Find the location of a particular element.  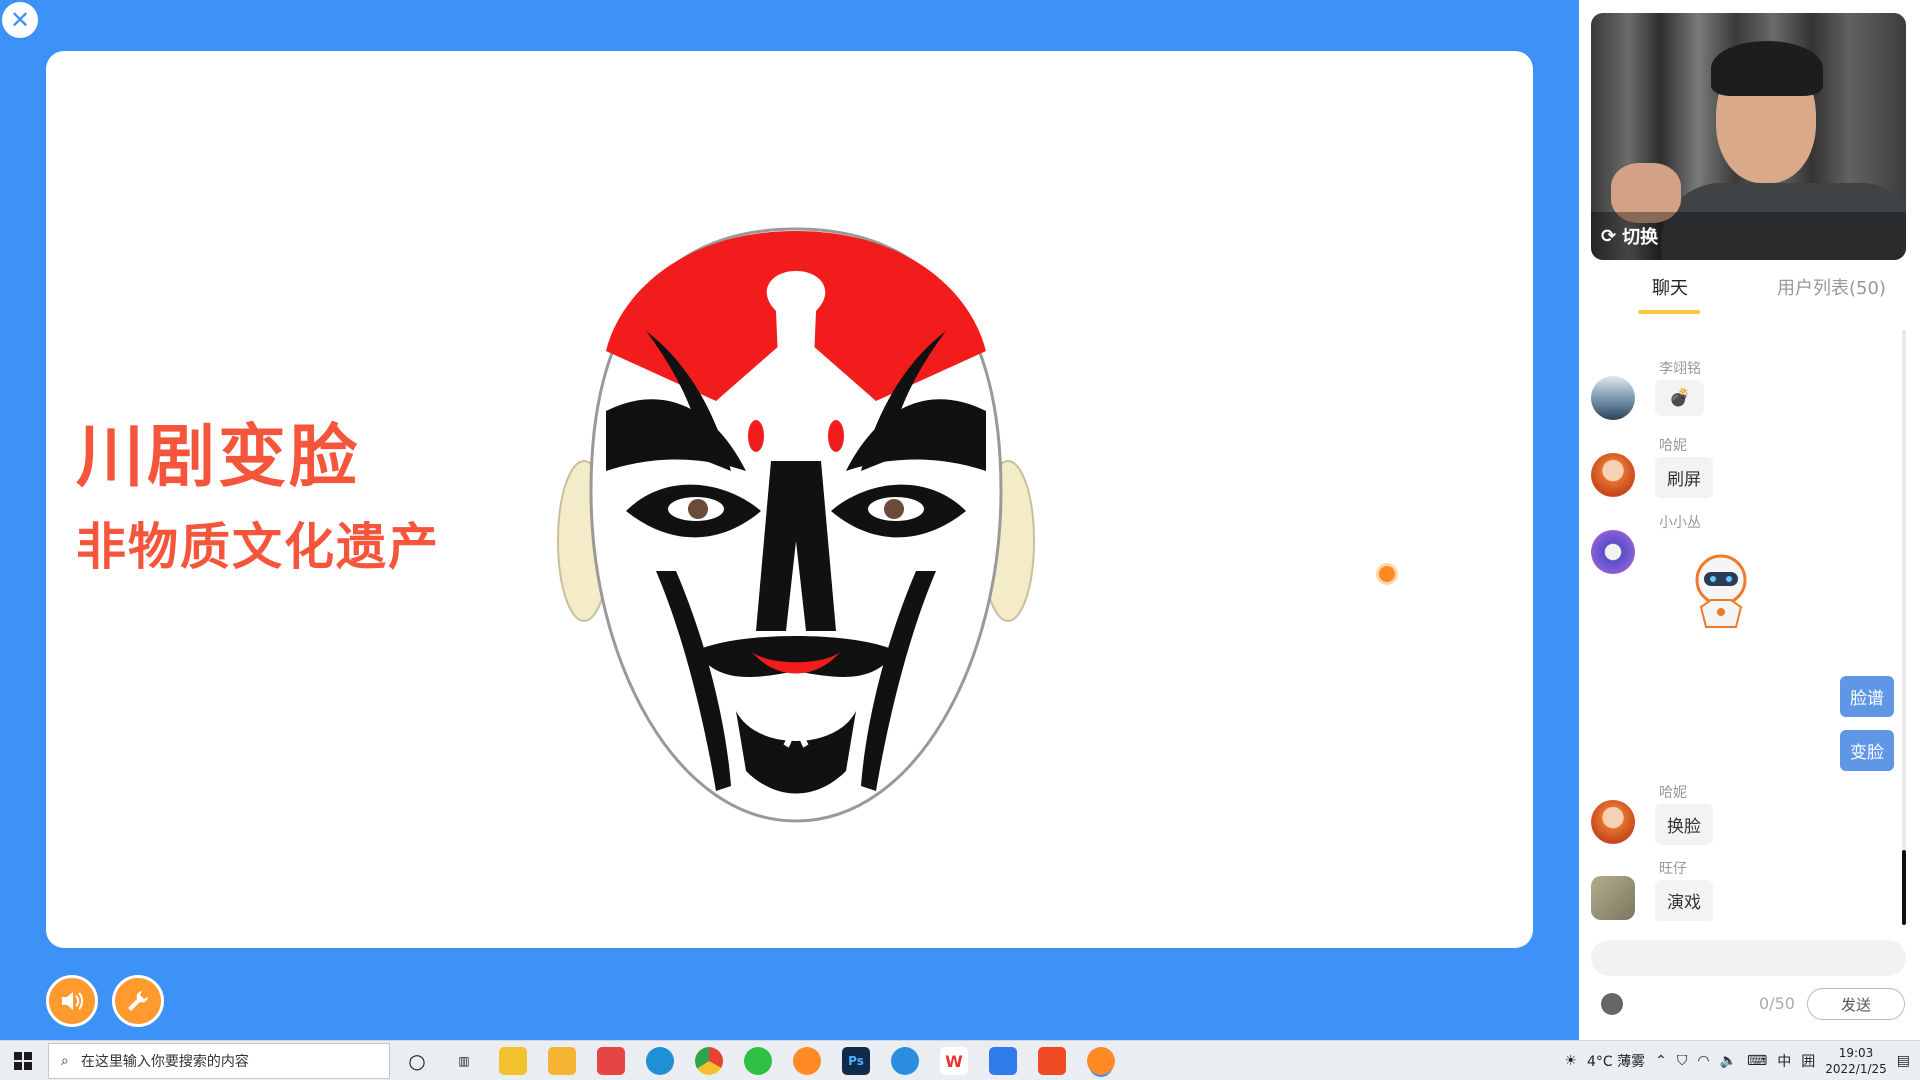

wifi-icon: ◠ is located at coordinates (1703, 1061).